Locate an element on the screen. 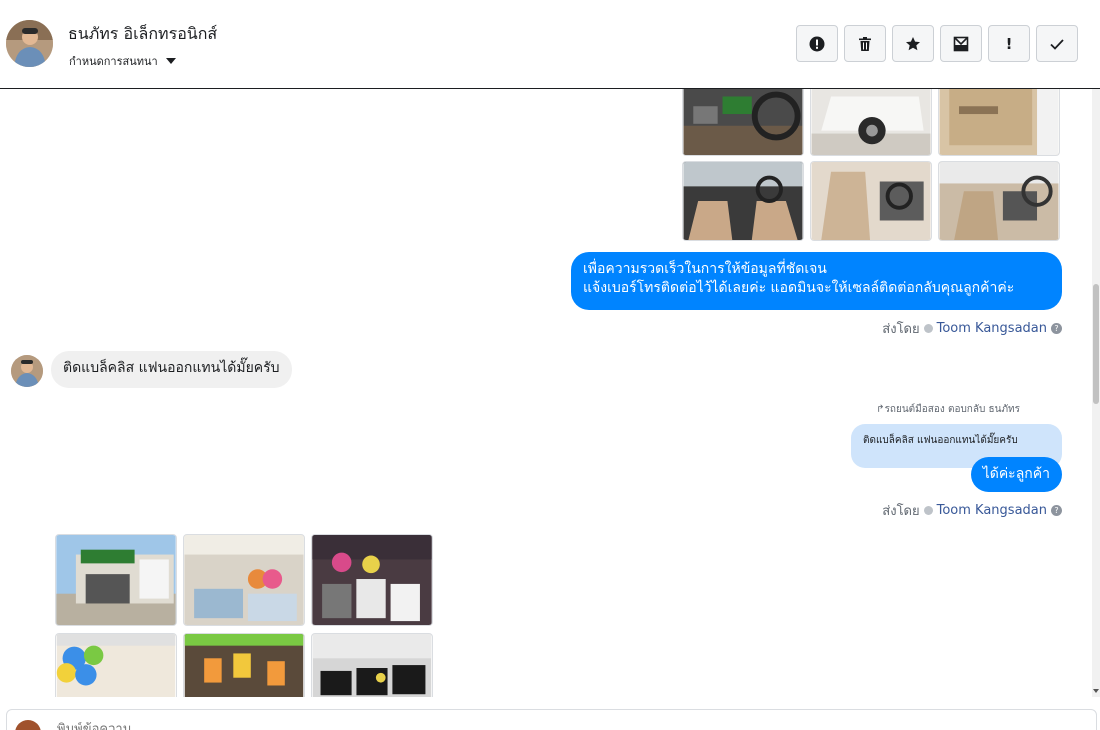 This screenshot has width=1100, height=730. car-photo-console is located at coordinates (999, 201).